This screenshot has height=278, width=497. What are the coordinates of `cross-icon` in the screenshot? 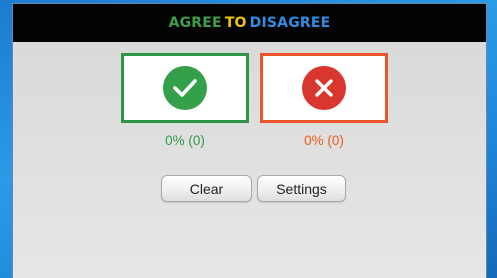 It's located at (324, 88).